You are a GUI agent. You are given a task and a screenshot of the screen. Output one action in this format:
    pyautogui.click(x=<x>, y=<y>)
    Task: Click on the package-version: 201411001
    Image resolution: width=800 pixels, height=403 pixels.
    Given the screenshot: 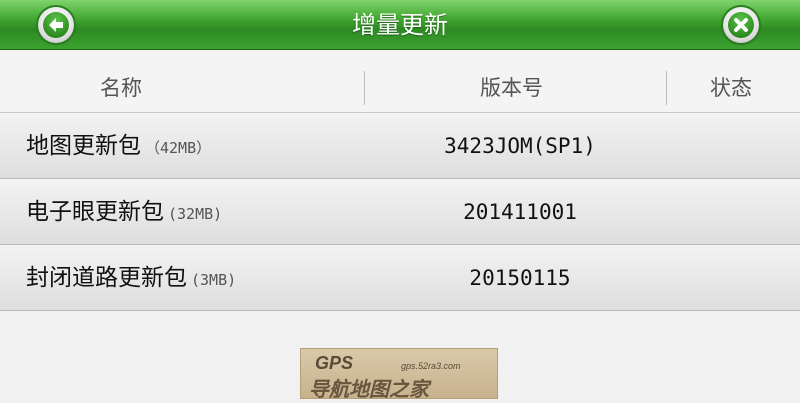 What is the action you would take?
    pyautogui.click(x=520, y=212)
    